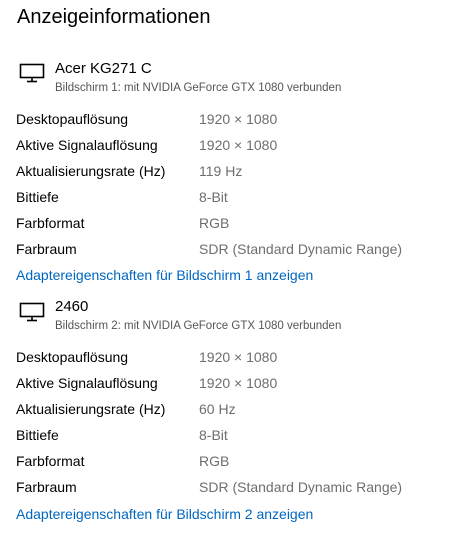 This screenshot has width=462, height=535. What do you see at coordinates (221, 171) in the screenshot?
I see `row-value: 119 Hz` at bounding box center [221, 171].